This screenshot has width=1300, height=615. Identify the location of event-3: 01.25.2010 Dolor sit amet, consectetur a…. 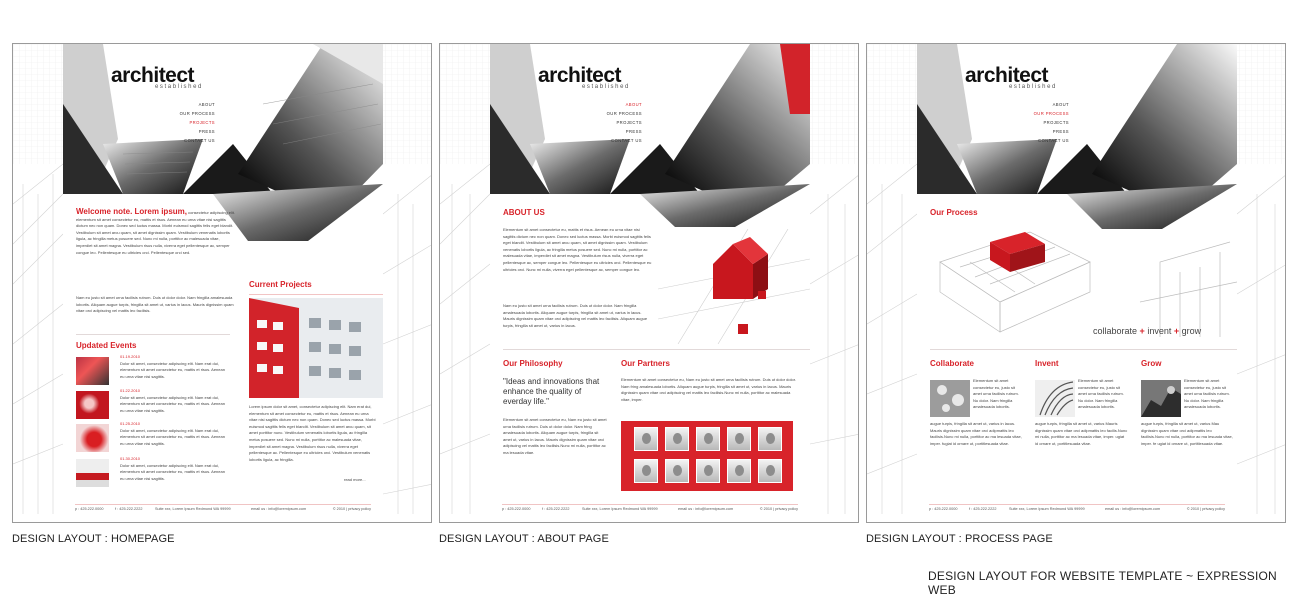
(174, 434).